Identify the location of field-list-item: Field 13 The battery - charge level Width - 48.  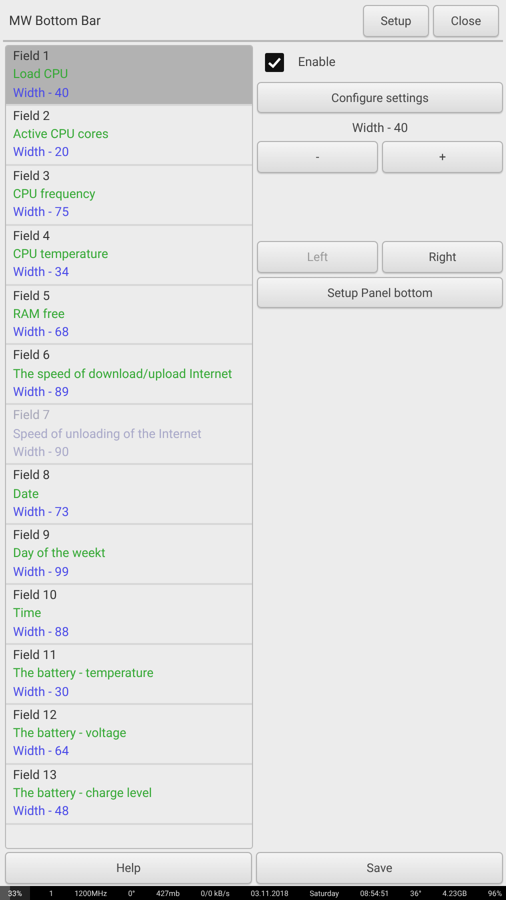
(129, 794).